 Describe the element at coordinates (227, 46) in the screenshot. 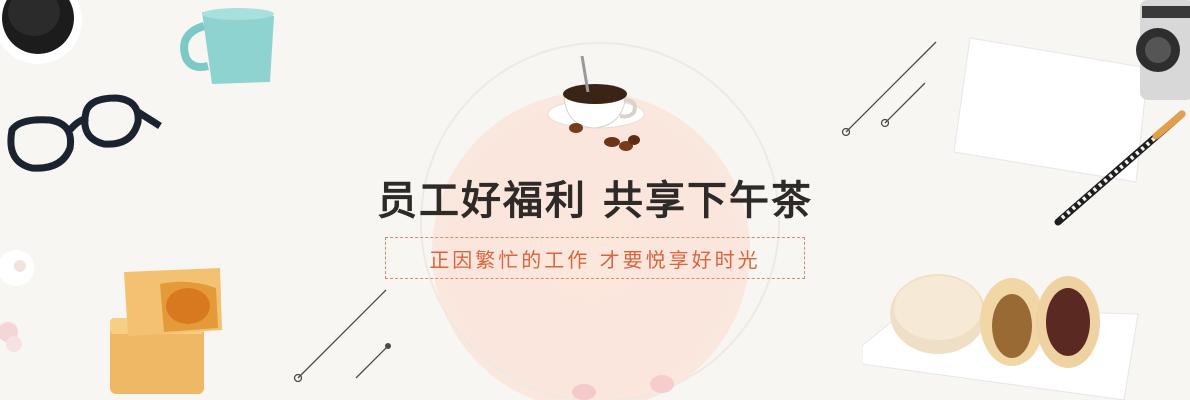

I see `mug-icon` at that location.